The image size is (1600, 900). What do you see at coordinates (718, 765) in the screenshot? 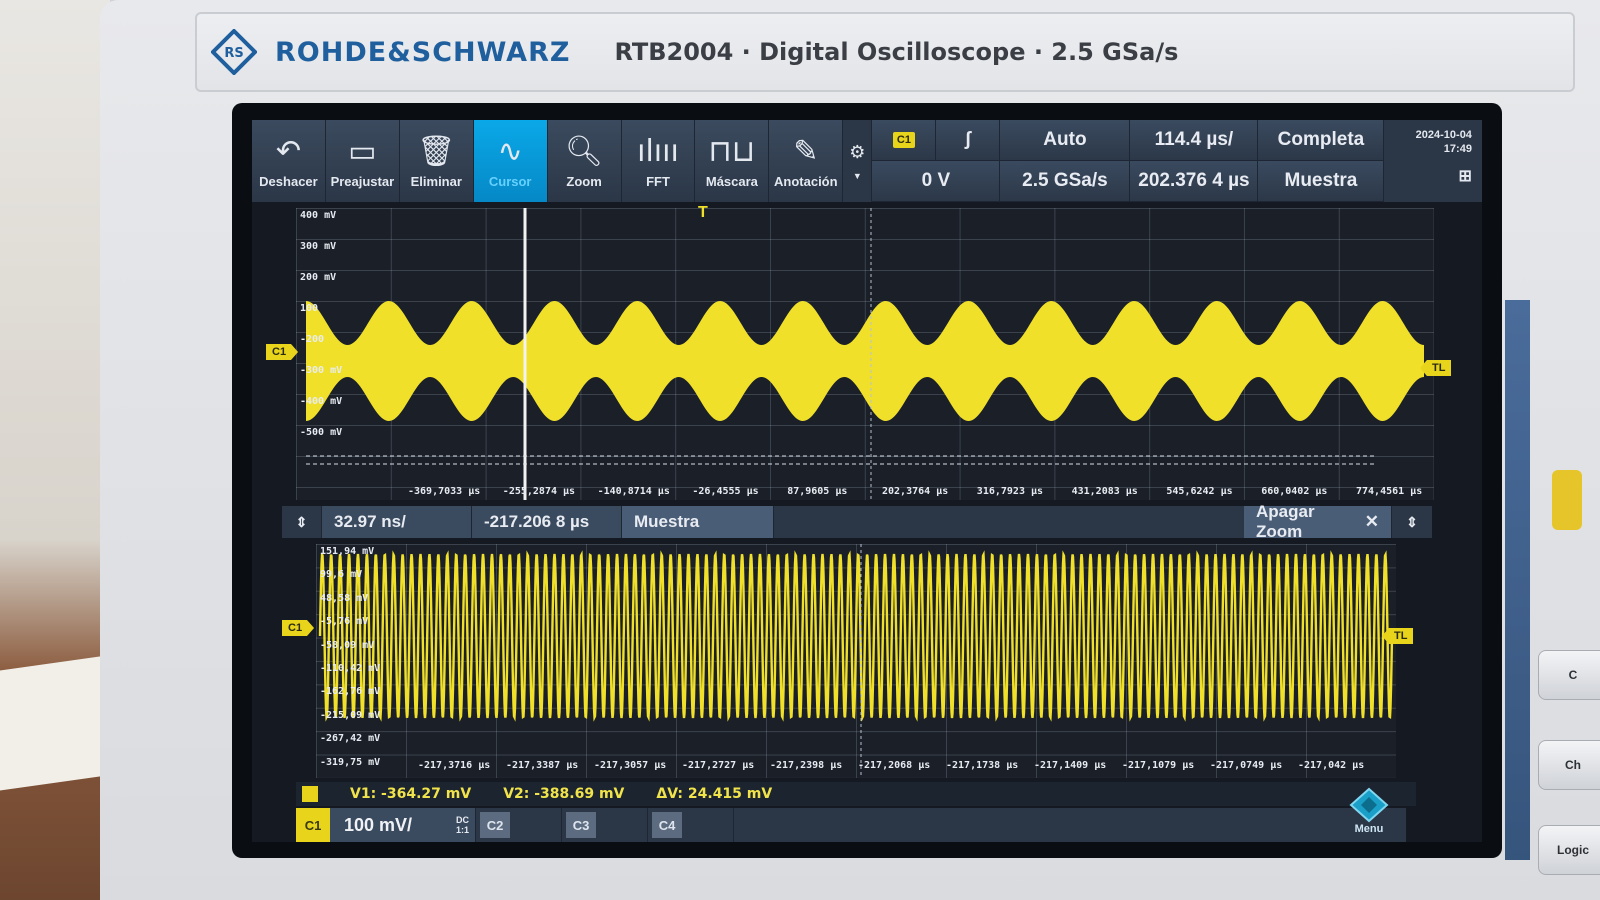
I see `x-axis-label: -217,2727 µs` at bounding box center [718, 765].